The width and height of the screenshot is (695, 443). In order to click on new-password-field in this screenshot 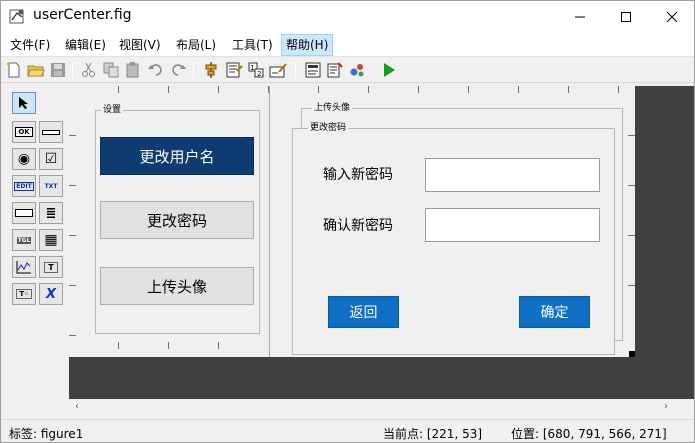, I will do `click(512, 175)`.